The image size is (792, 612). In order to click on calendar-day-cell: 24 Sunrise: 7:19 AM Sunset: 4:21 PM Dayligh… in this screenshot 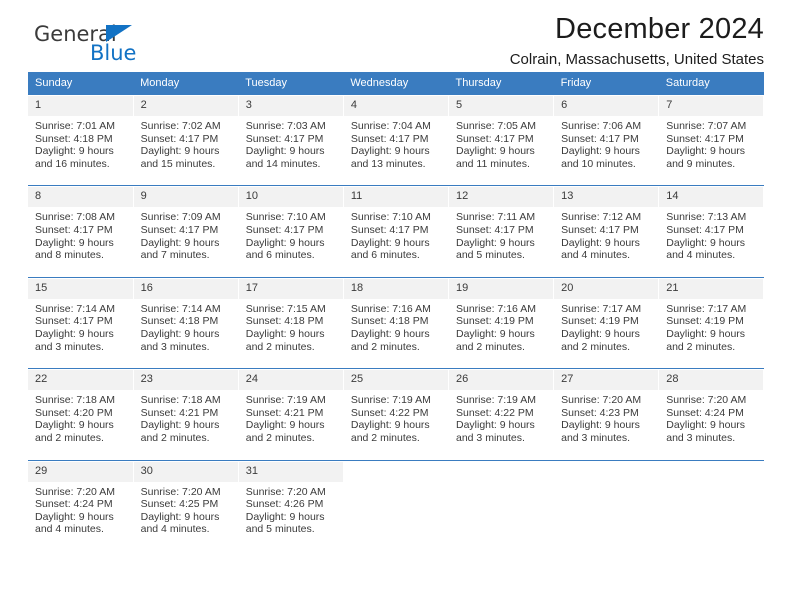, I will do `click(291, 410)`.